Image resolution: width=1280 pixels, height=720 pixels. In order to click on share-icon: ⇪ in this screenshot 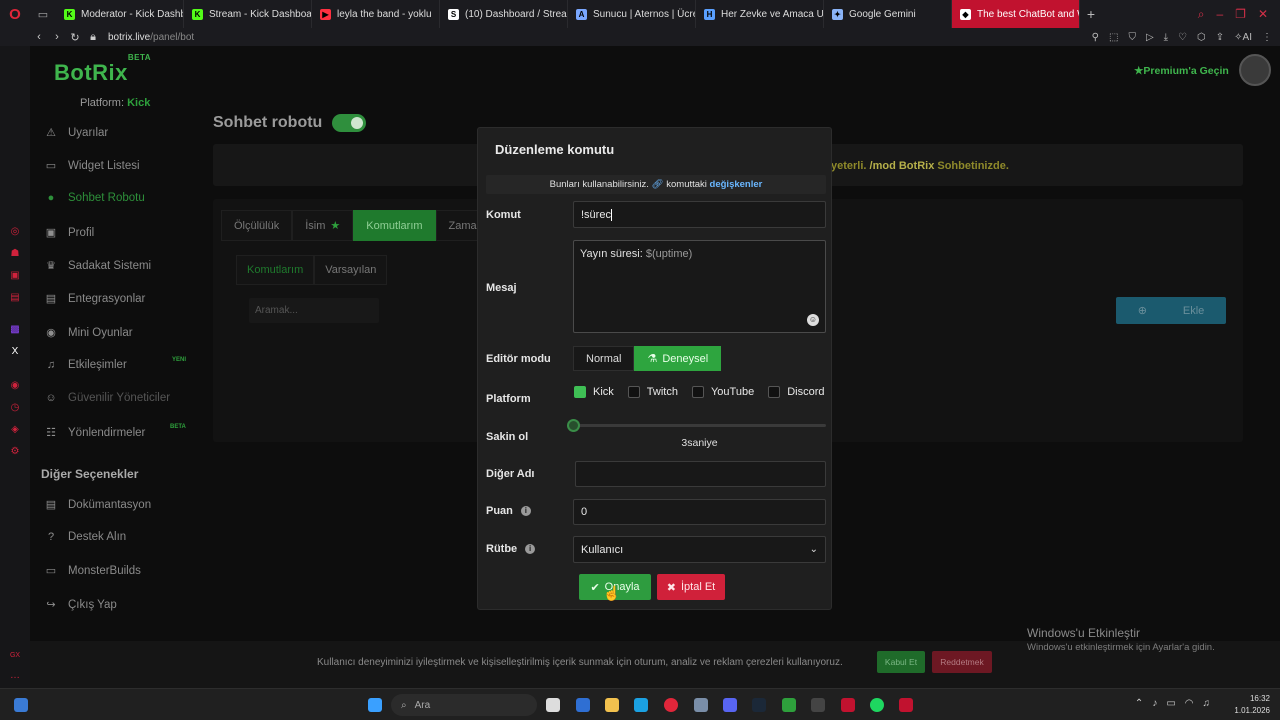, I will do `click(1220, 37)`.